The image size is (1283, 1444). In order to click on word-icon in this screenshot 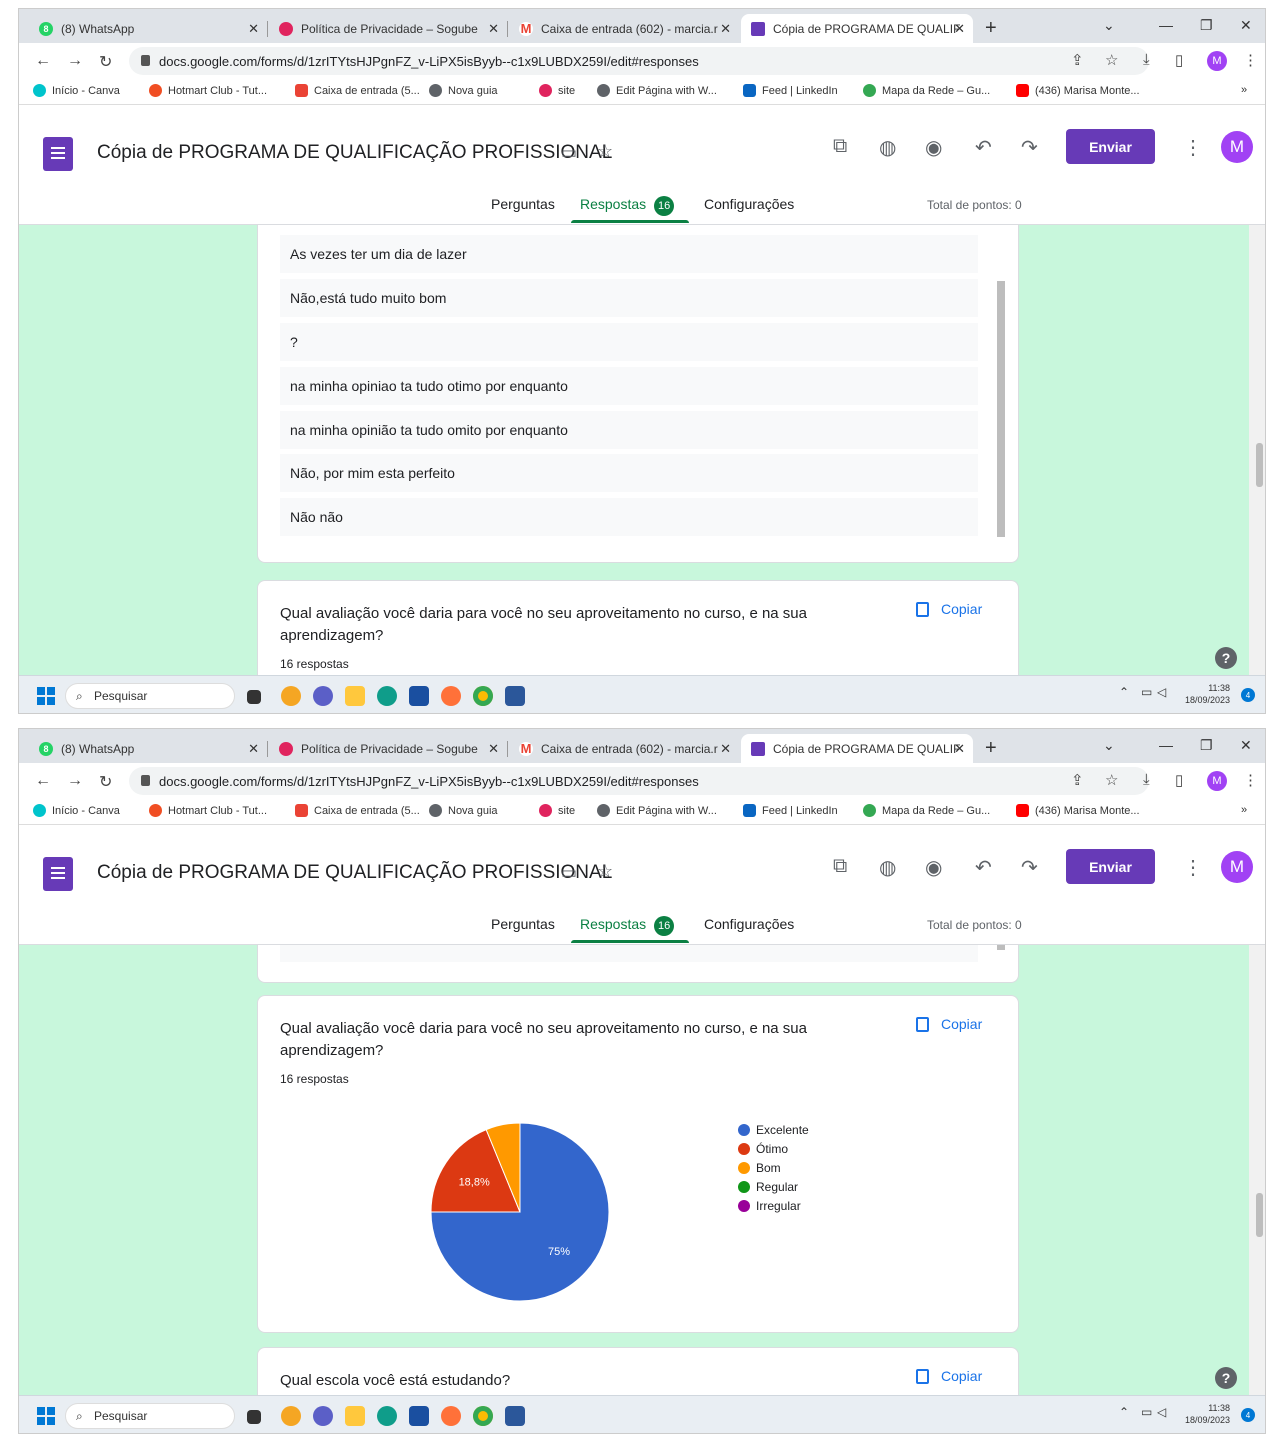, I will do `click(515, 696)`.